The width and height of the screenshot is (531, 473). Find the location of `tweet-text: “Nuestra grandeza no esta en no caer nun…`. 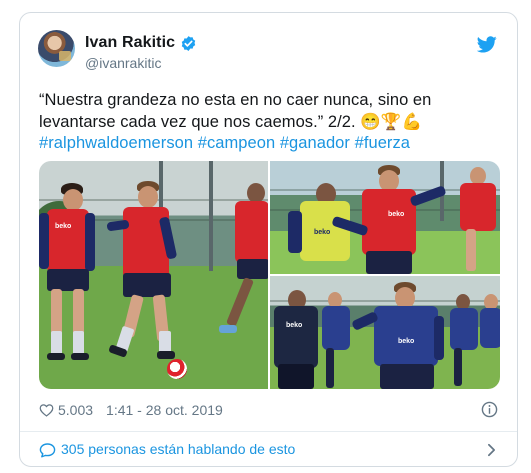

tweet-text: “Nuestra grandeza no esta en no caer nun… is located at coordinates (274, 122).